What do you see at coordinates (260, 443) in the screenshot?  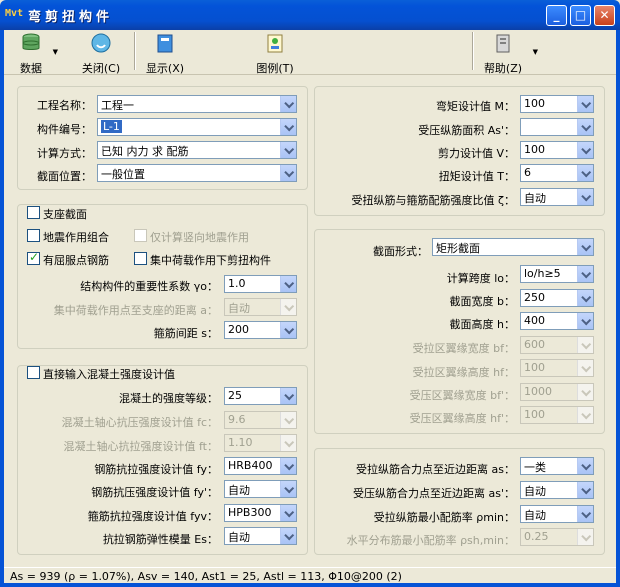 I see `ft-field: 1.10` at bounding box center [260, 443].